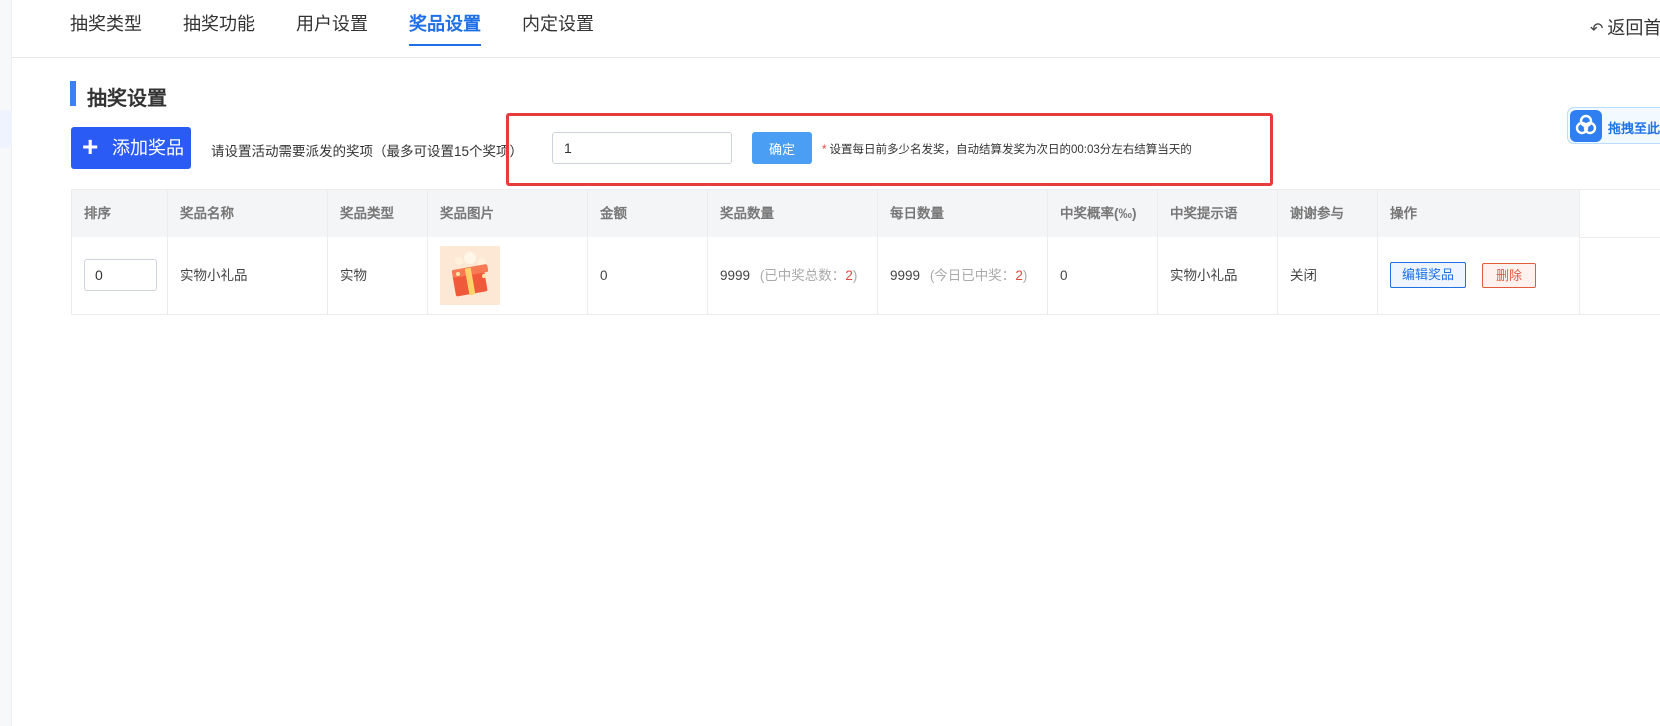  I want to click on tab-lottery-type: 抽奖类型, so click(106, 28).